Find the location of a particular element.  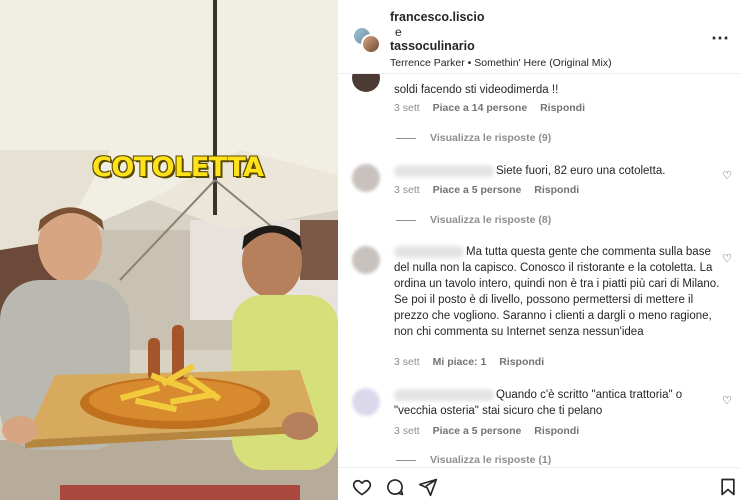

view-replies-button: Visualizza le risposte (1) is located at coordinates (473, 460).